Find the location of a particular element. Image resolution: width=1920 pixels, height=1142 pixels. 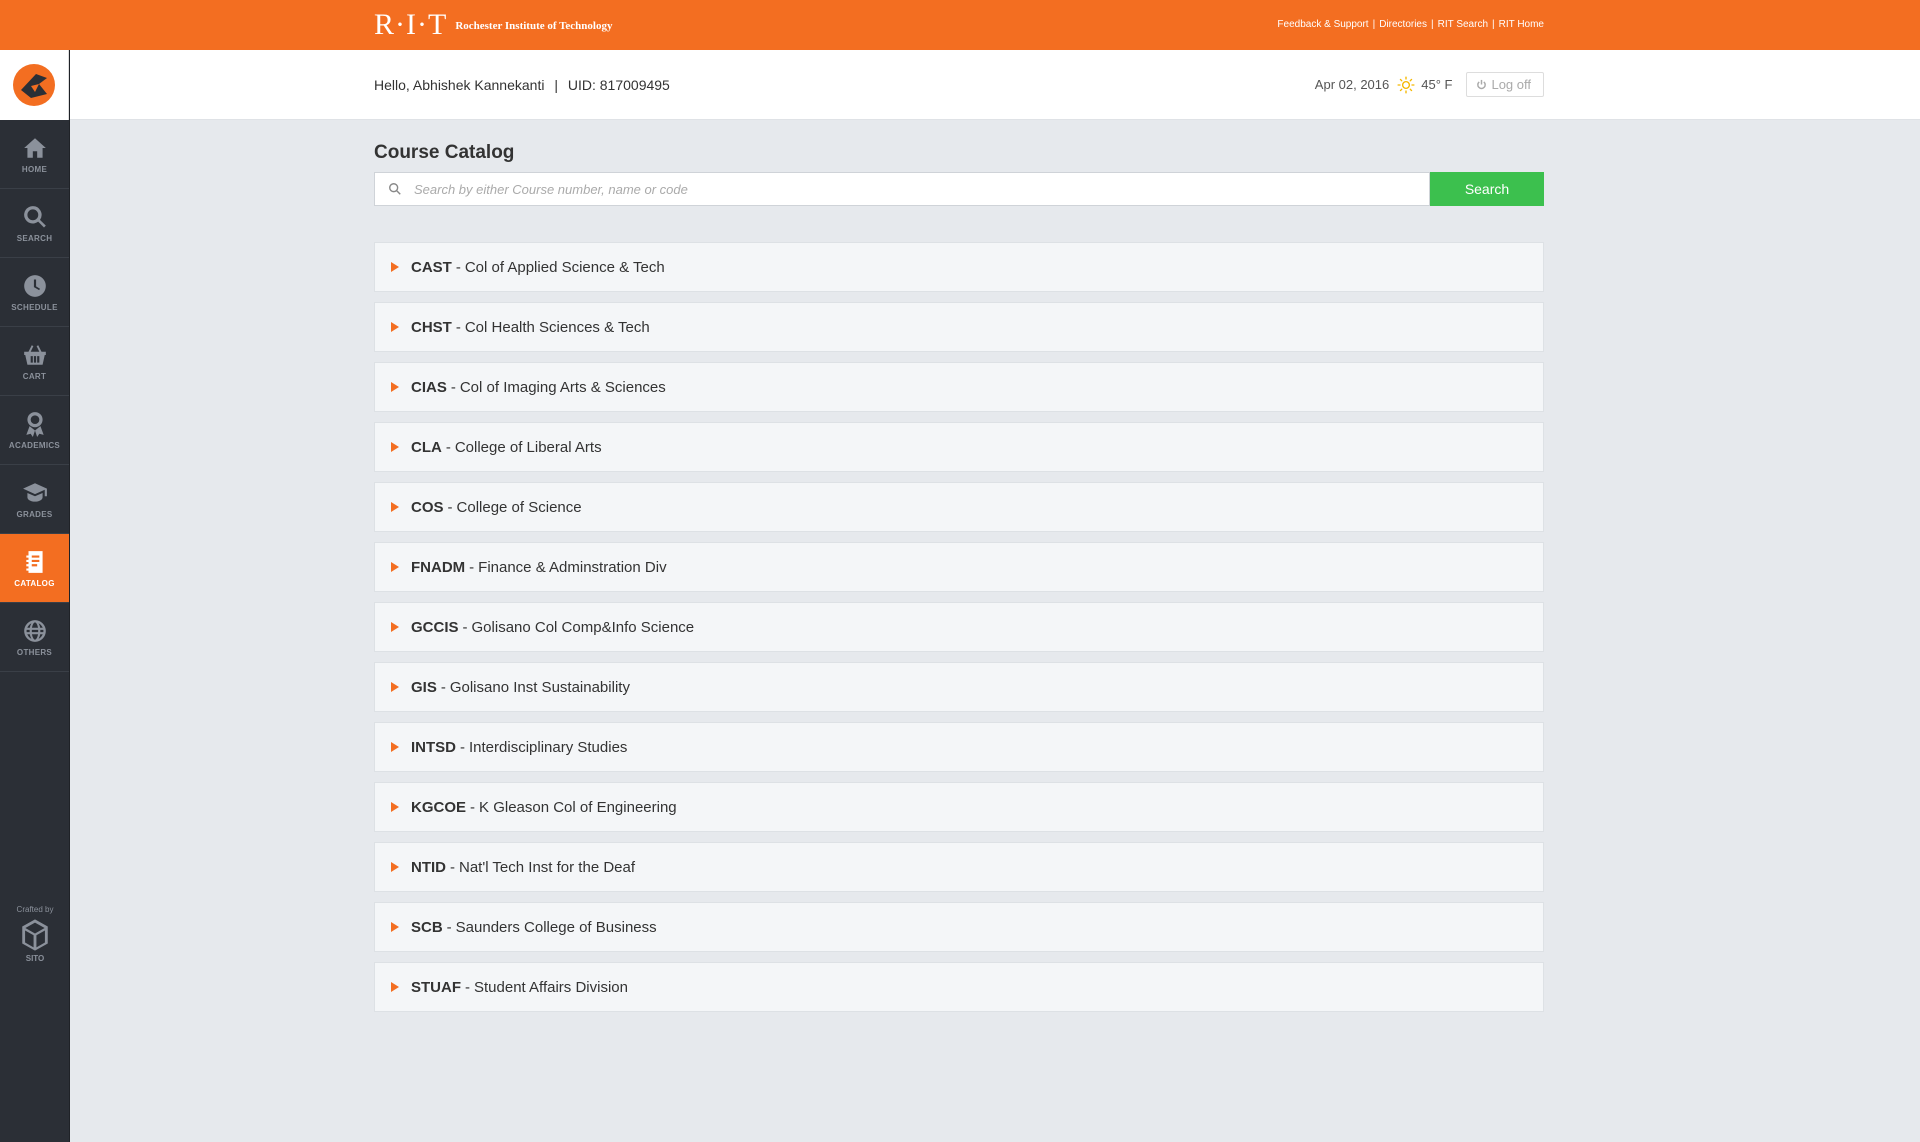

college-name: Golisano Inst Sustainability is located at coordinates (539, 687).